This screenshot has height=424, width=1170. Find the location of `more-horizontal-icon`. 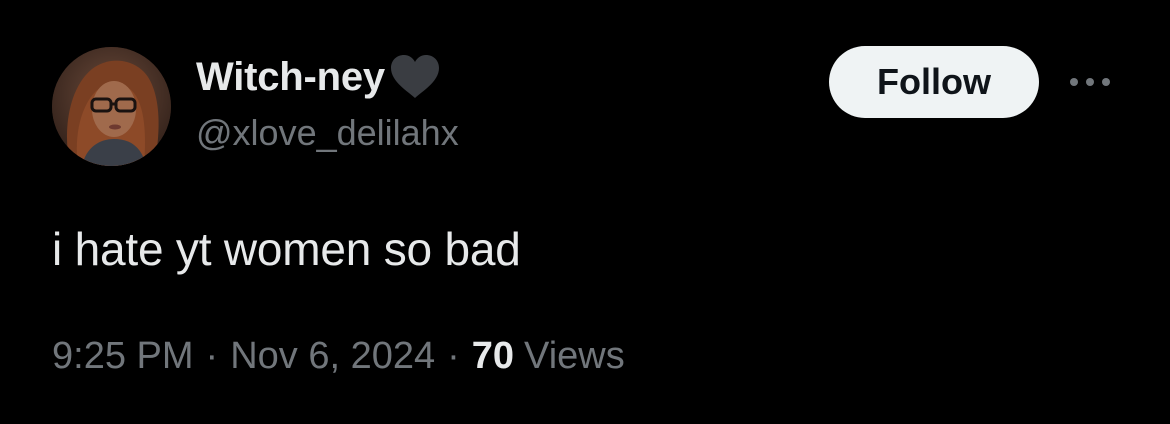

more-horizontal-icon is located at coordinates (1090, 82).